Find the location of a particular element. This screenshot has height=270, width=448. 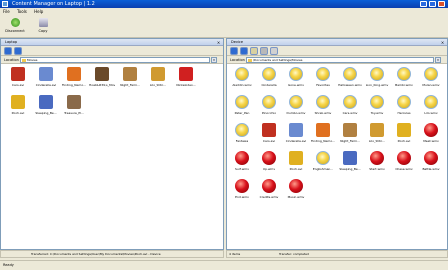

file-item: Gone.wmv is located at coordinates (296, 80).